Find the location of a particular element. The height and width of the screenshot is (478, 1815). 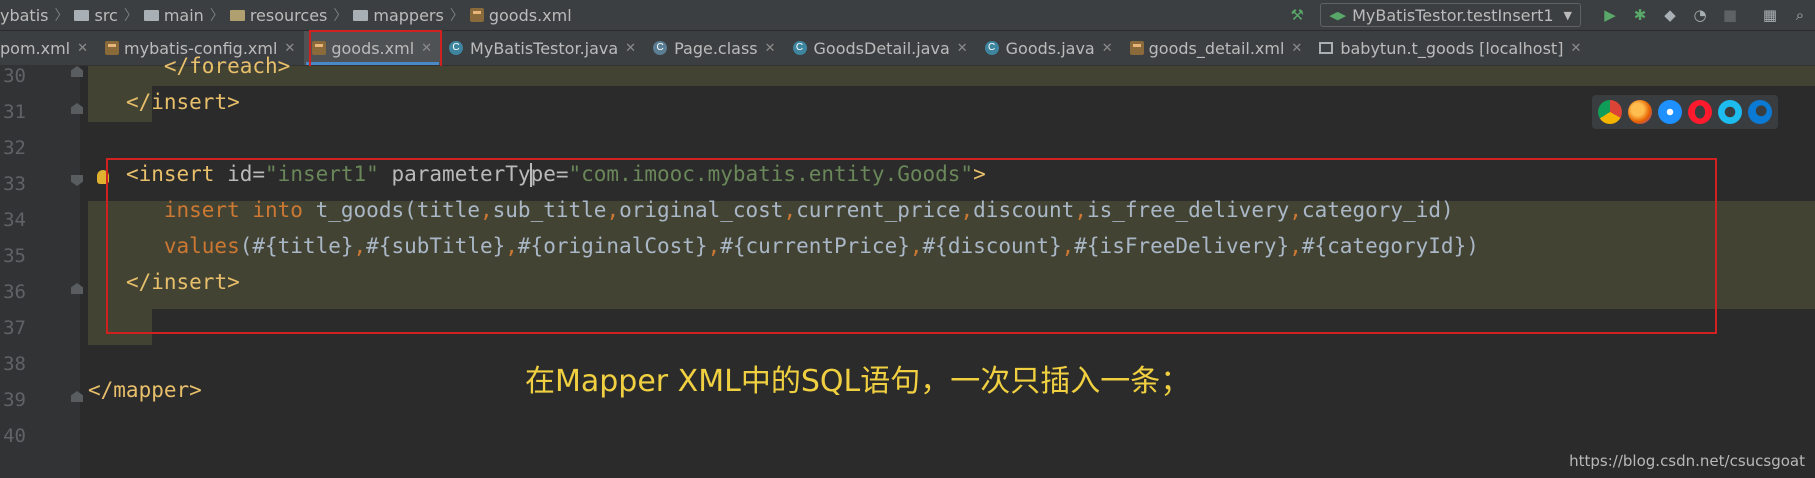

sql-keyword: values is located at coordinates (201, 246).